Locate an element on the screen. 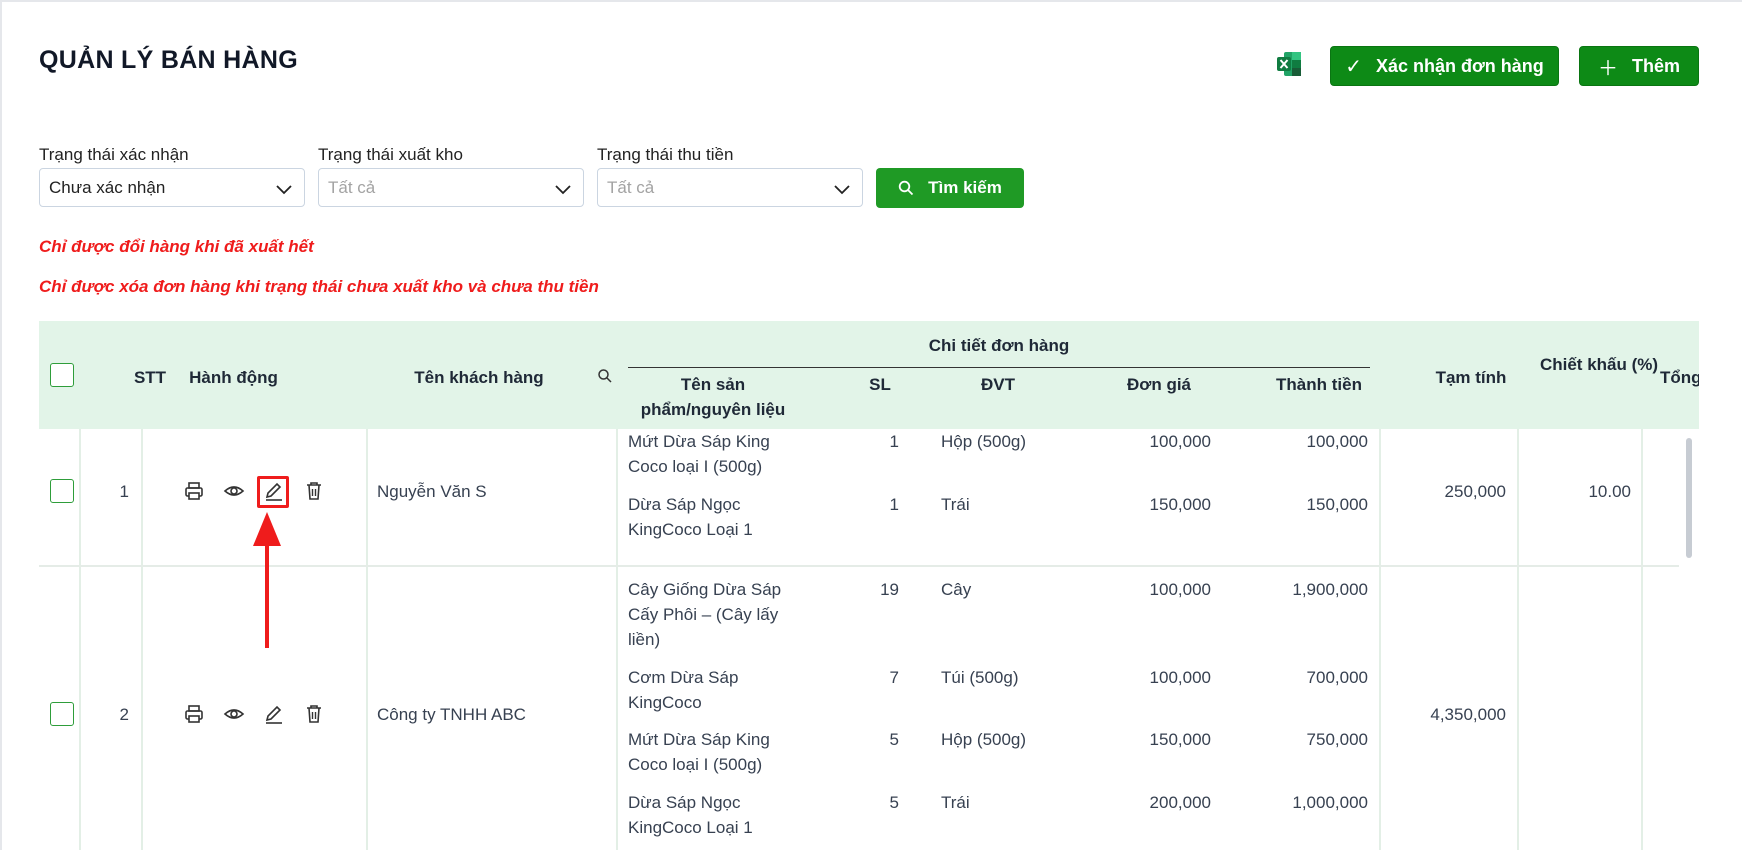 Image resolution: width=1742 pixels, height=850 pixels. header-customer: Tên khách hàng is located at coordinates (479, 377).